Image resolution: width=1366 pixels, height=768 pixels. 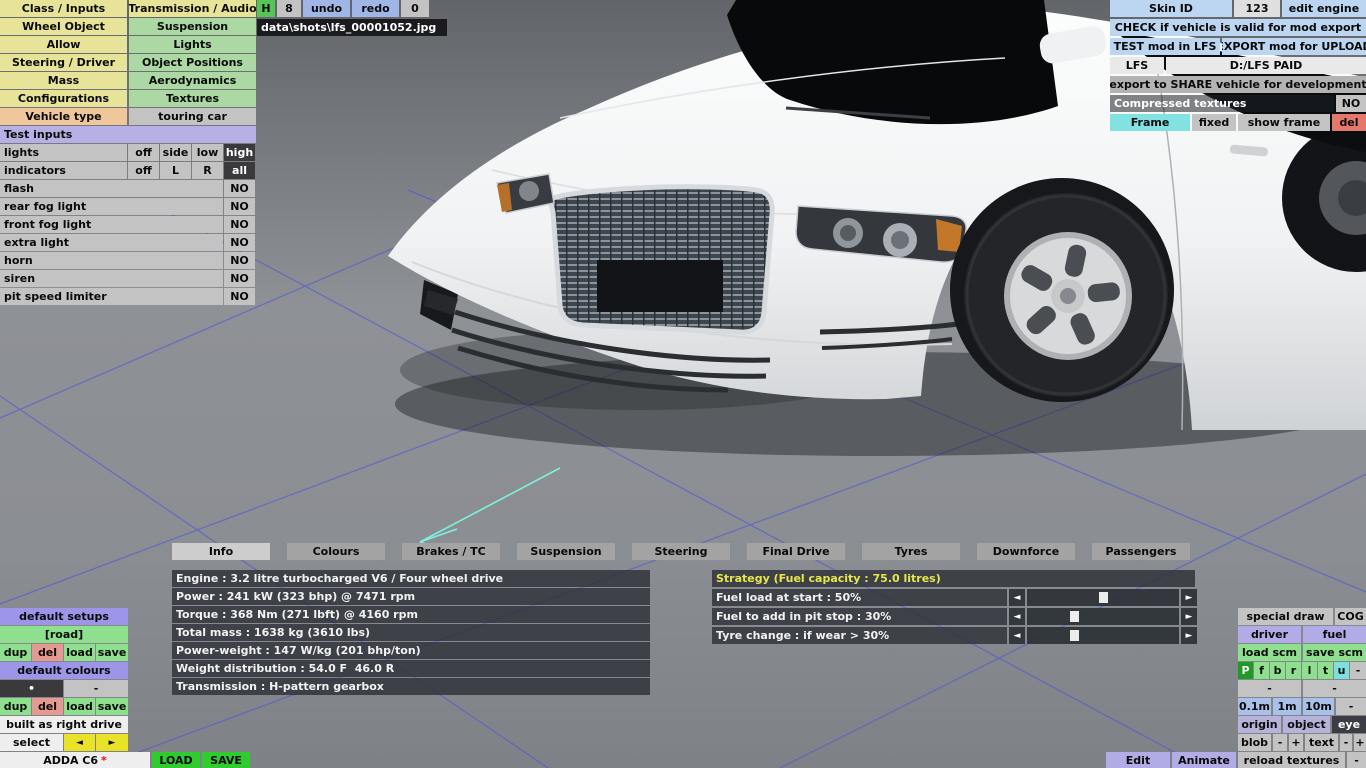 I want to click on compressed-textures-toggle: NO, so click(x=1351, y=103).